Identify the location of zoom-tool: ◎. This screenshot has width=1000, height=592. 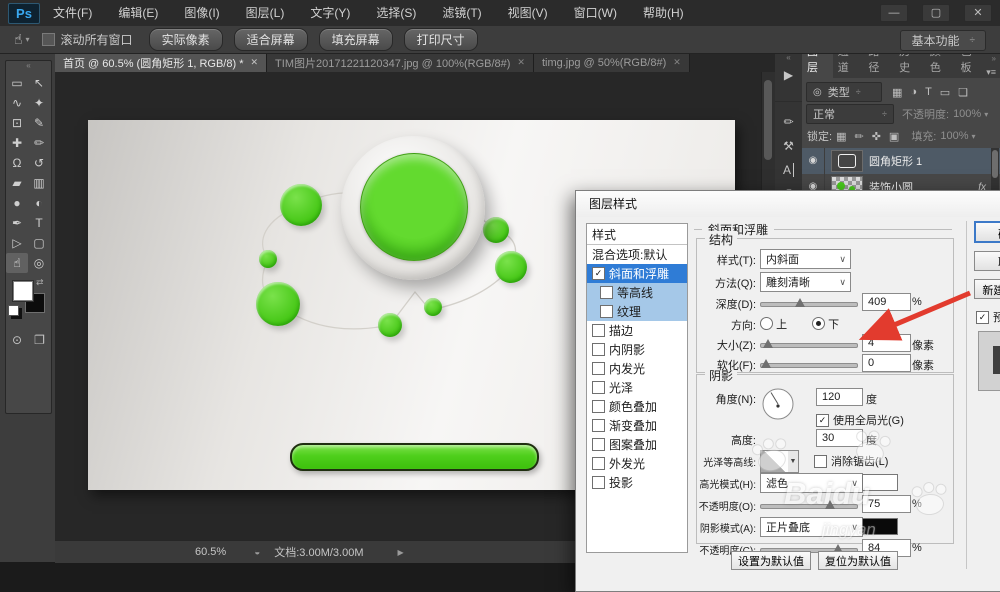
(39, 263).